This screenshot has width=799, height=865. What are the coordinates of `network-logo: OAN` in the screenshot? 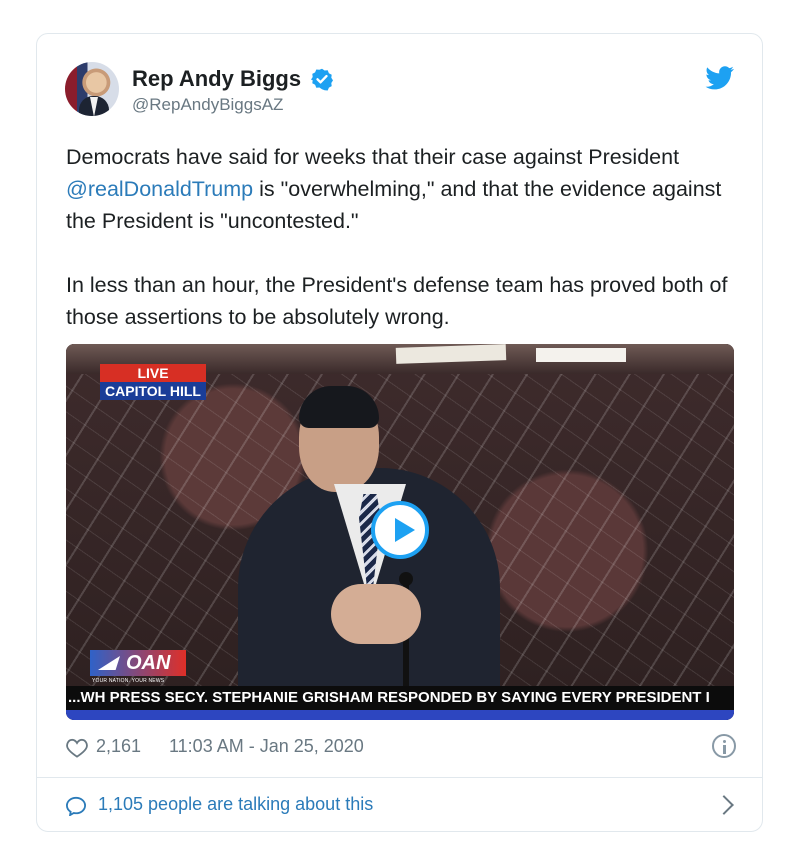 It's located at (138, 663).